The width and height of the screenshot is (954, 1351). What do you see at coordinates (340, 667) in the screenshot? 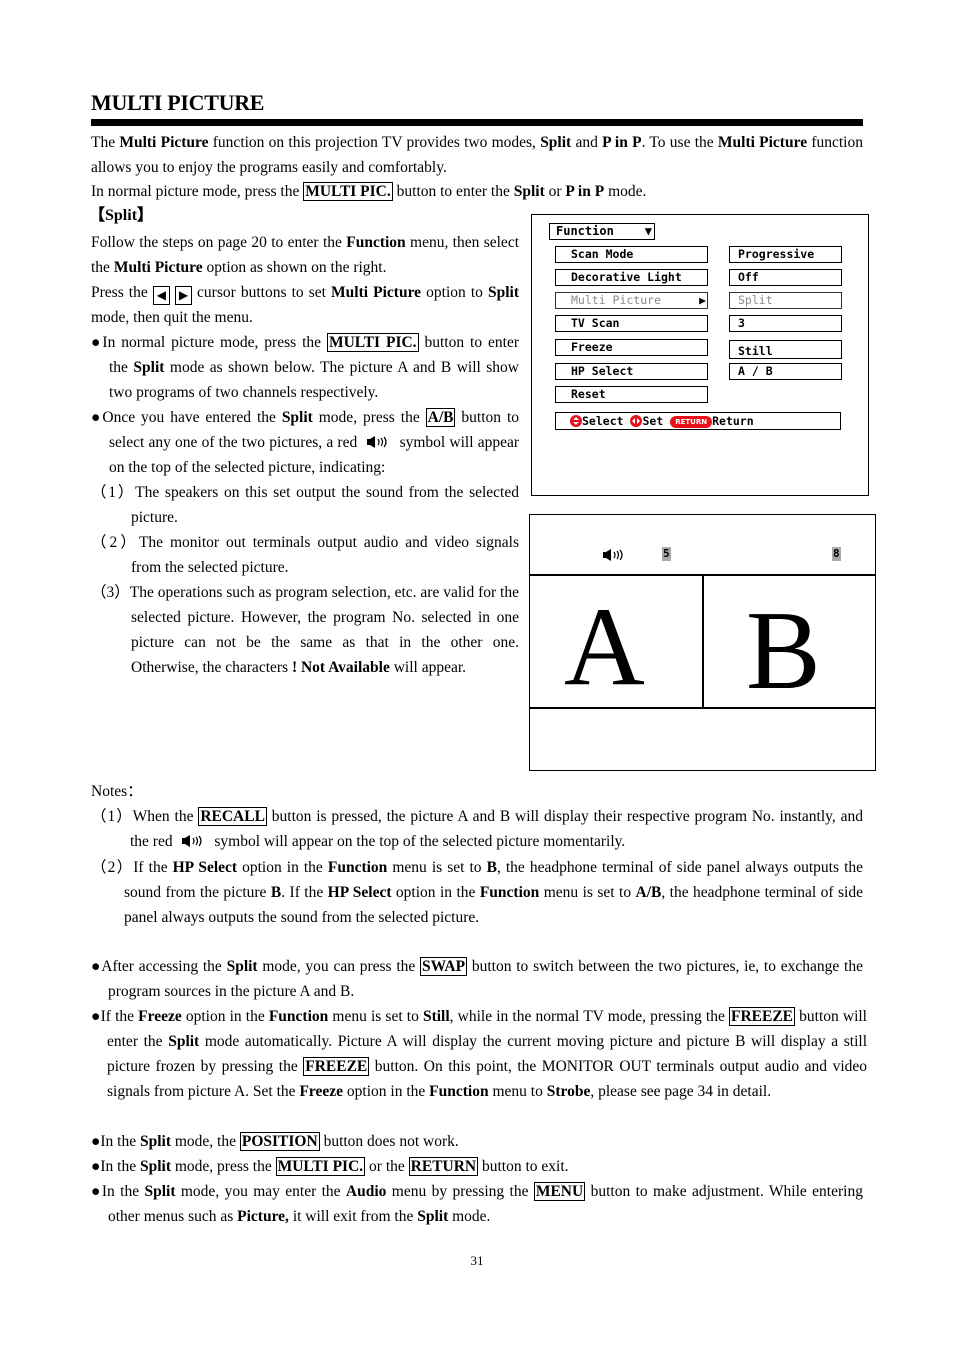
I see `bold-term: ! Not Available` at bounding box center [340, 667].